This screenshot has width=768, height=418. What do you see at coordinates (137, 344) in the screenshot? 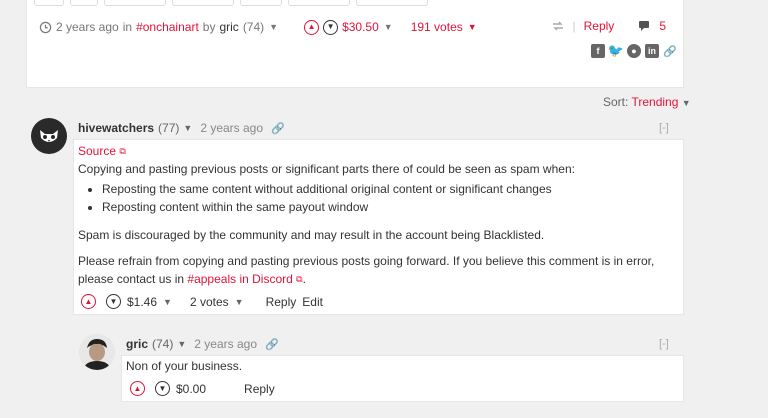
I see `comment-author: gric` at bounding box center [137, 344].